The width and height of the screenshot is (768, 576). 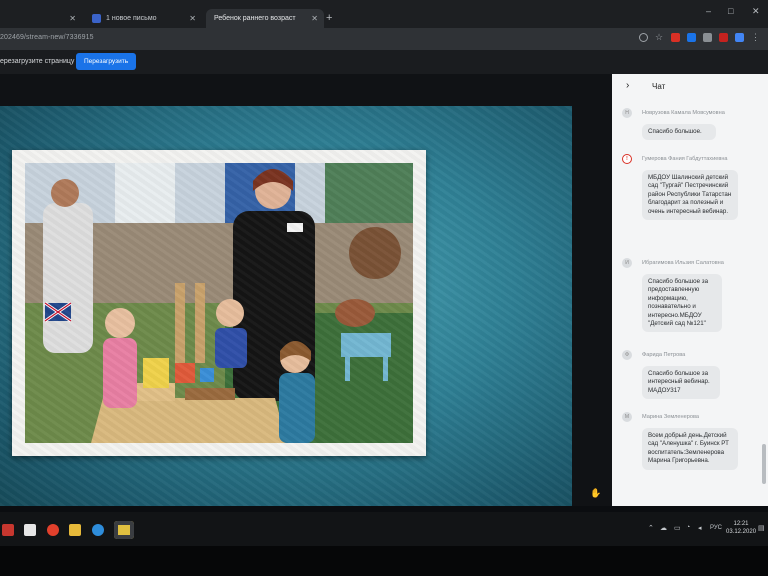 What do you see at coordinates (739, 37) in the screenshot?
I see `extension-blue2-icon` at bounding box center [739, 37].